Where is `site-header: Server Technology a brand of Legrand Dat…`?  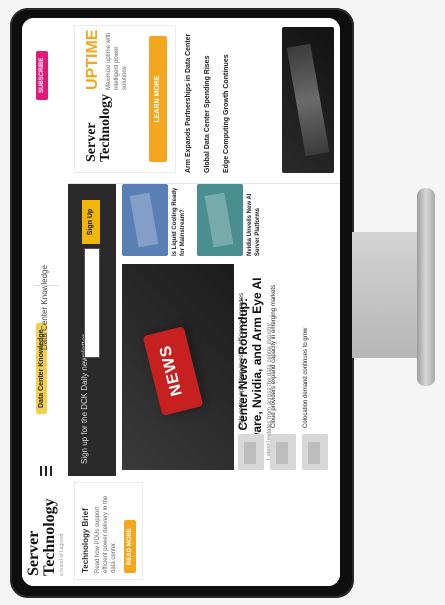
site-header: Server Technology a brand of Legrand Dat… is located at coordinates (45, 302).